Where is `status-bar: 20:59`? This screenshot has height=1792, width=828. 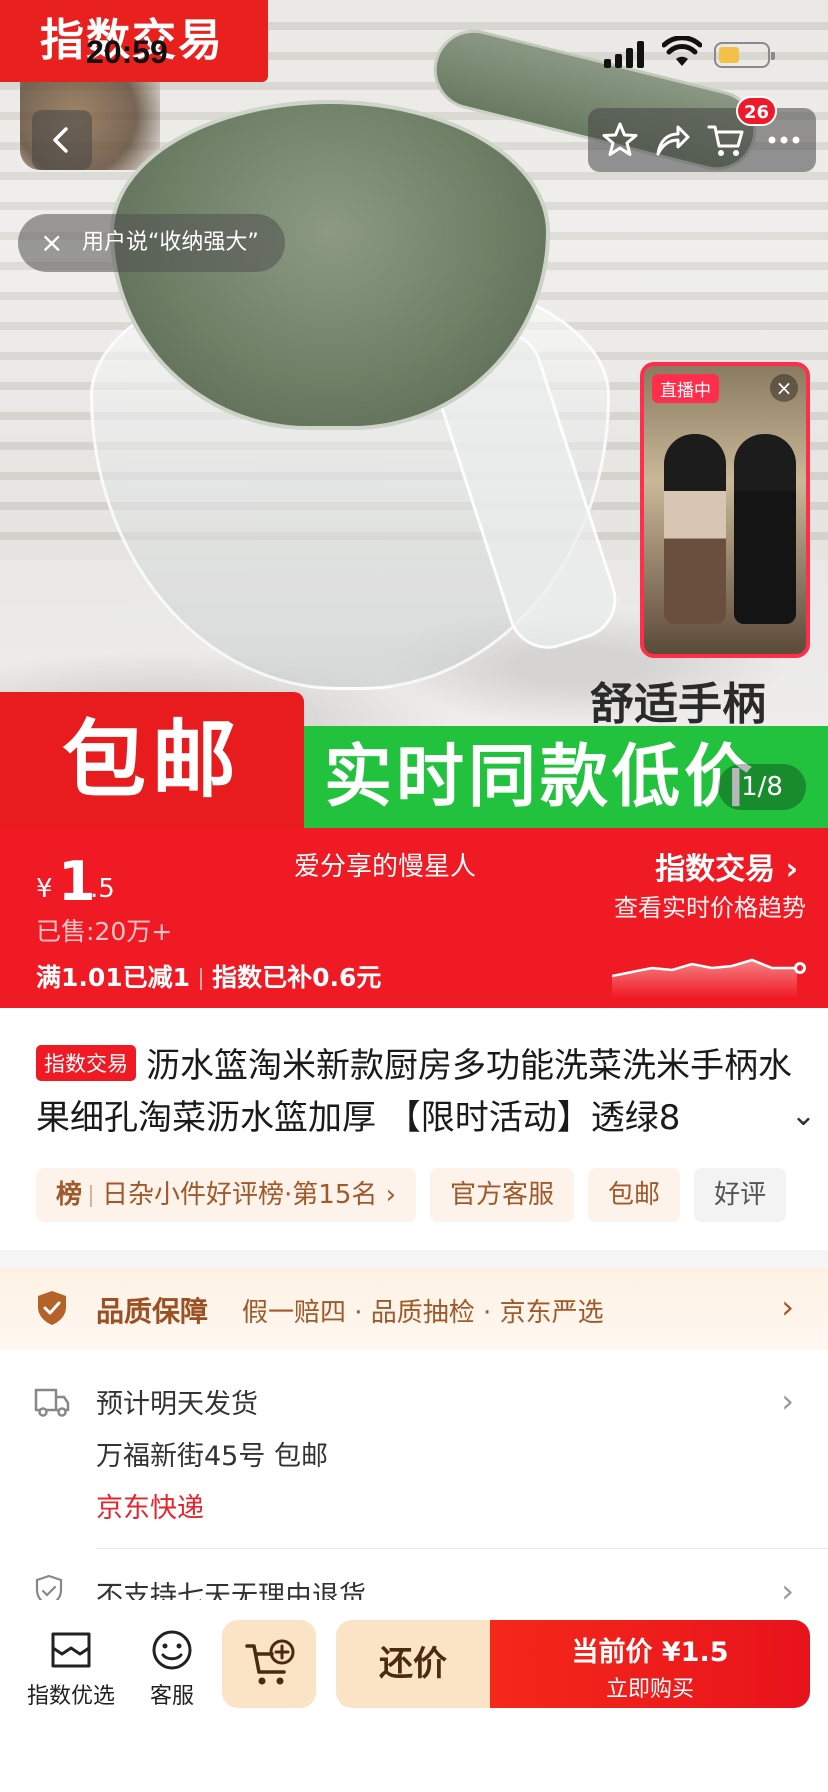 status-bar: 20:59 is located at coordinates (414, 50).